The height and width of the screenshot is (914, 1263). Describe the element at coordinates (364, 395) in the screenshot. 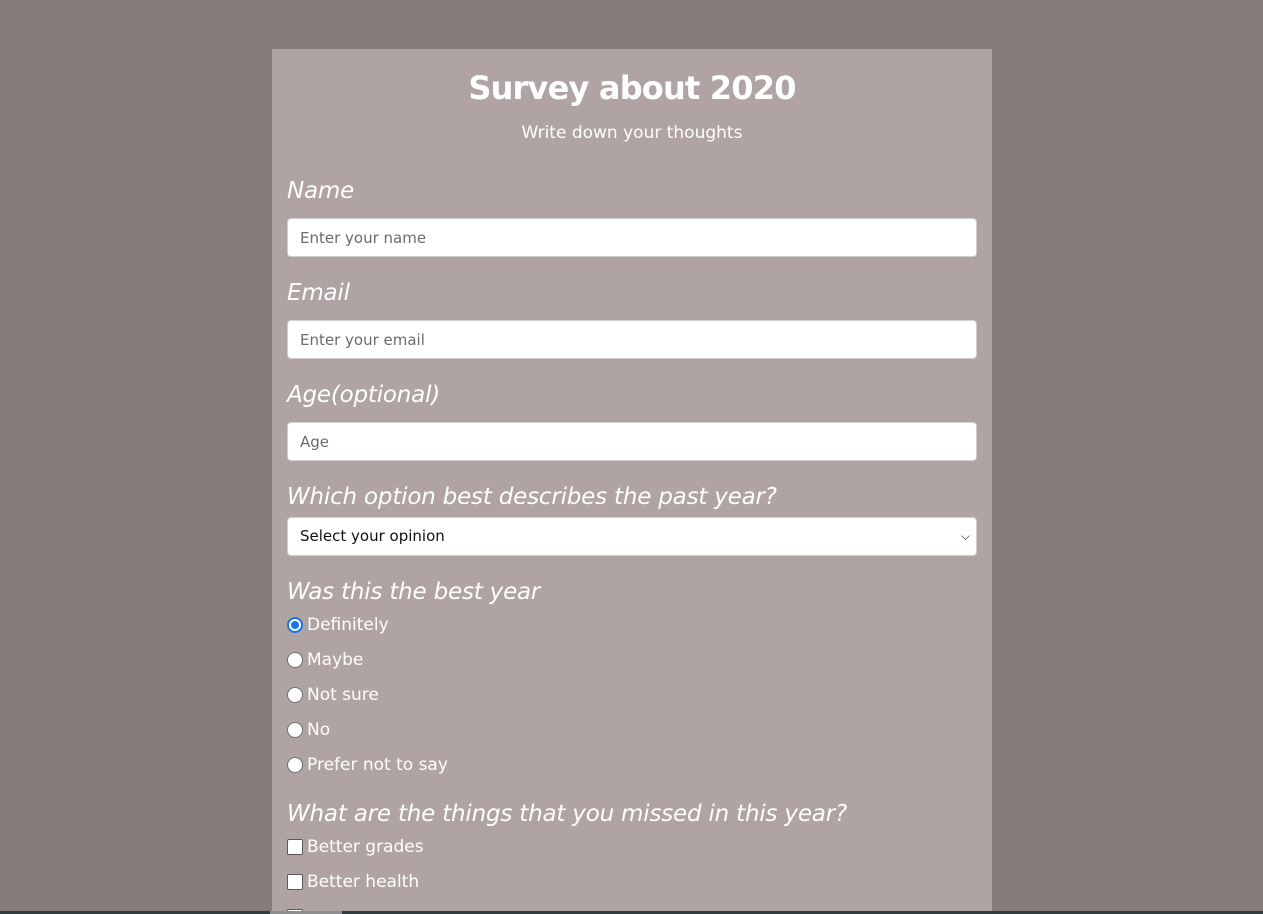

I see `age-label: Age(optional)` at that location.